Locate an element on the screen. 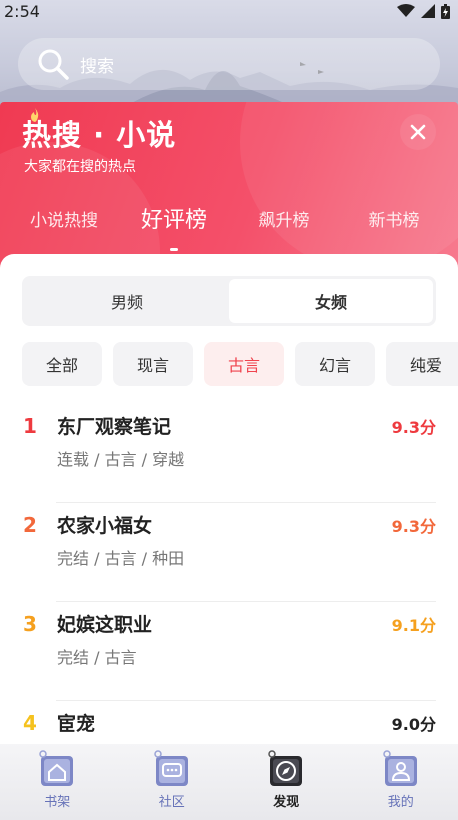 This screenshot has width=458, height=820. category-chip-modern: 现言 is located at coordinates (153, 364).